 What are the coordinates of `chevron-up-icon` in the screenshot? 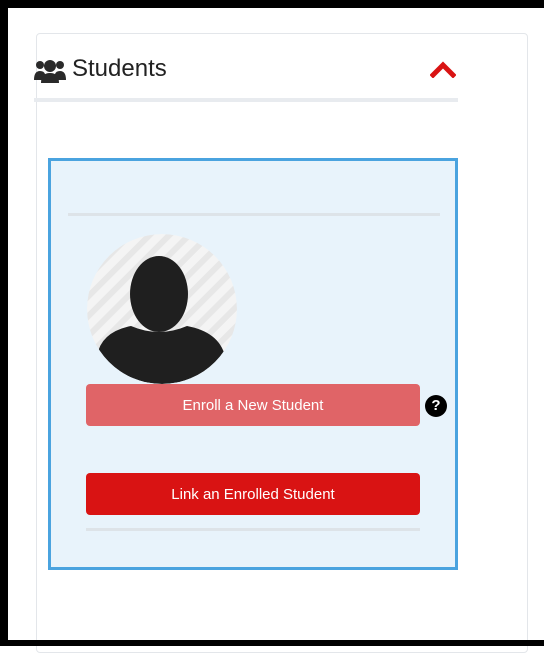 It's located at (443, 71).